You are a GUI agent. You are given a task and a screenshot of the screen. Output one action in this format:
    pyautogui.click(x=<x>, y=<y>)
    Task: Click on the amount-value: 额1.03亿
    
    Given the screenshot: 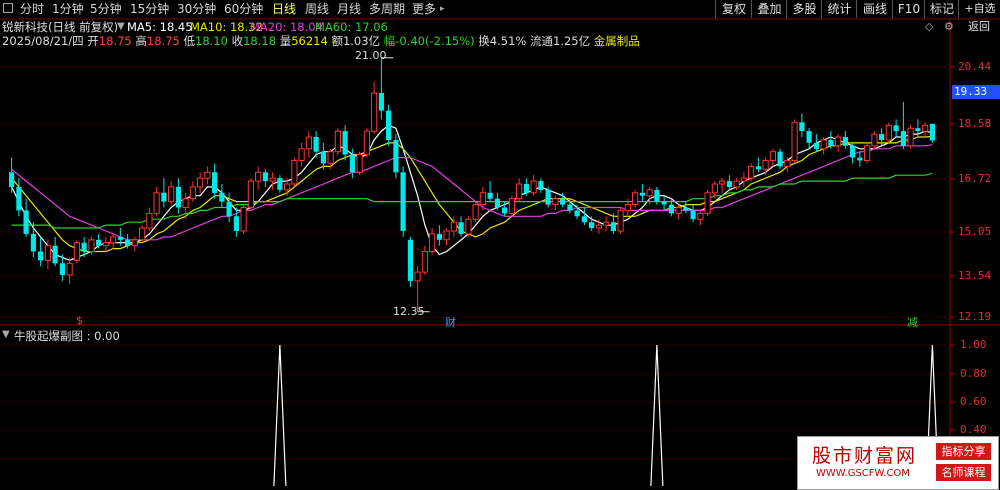 What is the action you would take?
    pyautogui.click(x=356, y=41)
    